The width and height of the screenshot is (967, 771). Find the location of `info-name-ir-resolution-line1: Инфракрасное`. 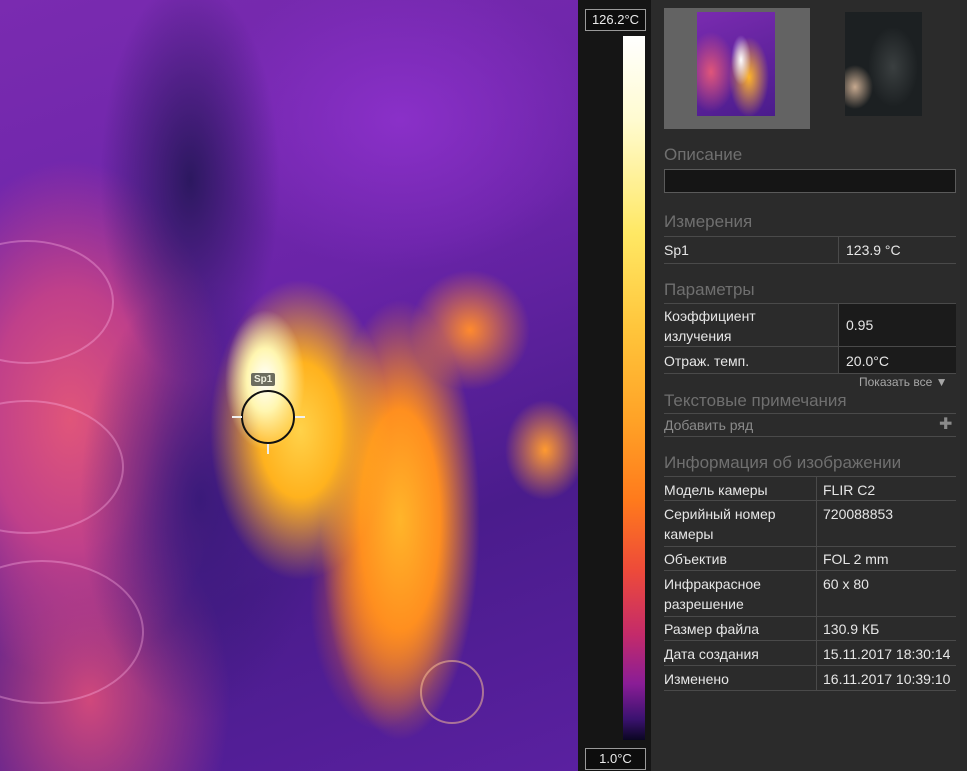

info-name-ir-resolution-line1: Инфракрасное is located at coordinates (712, 584).